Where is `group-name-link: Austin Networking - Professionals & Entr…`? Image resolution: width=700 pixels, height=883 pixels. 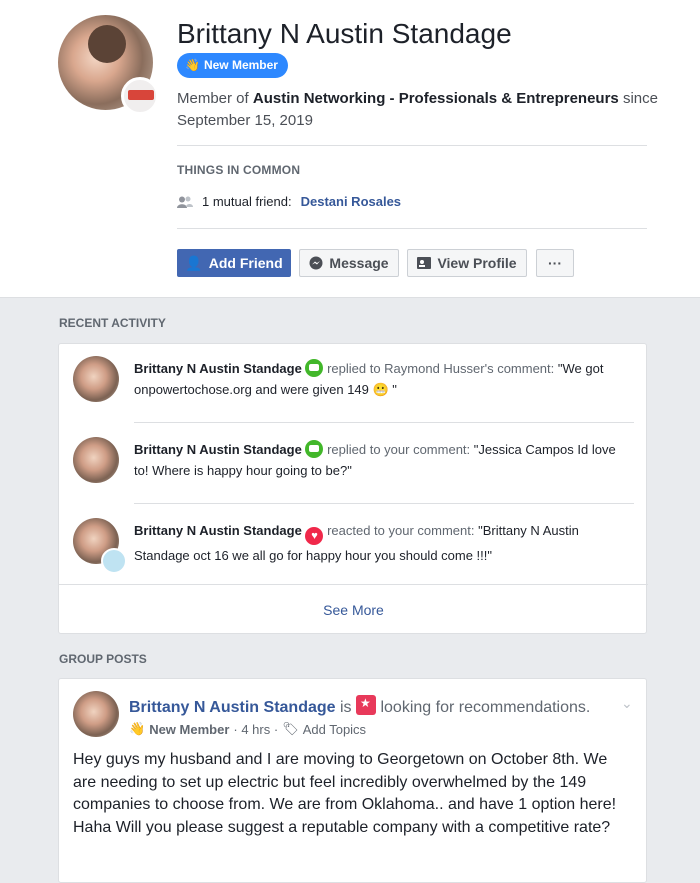 group-name-link: Austin Networking - Professionals & Entr… is located at coordinates (436, 98).